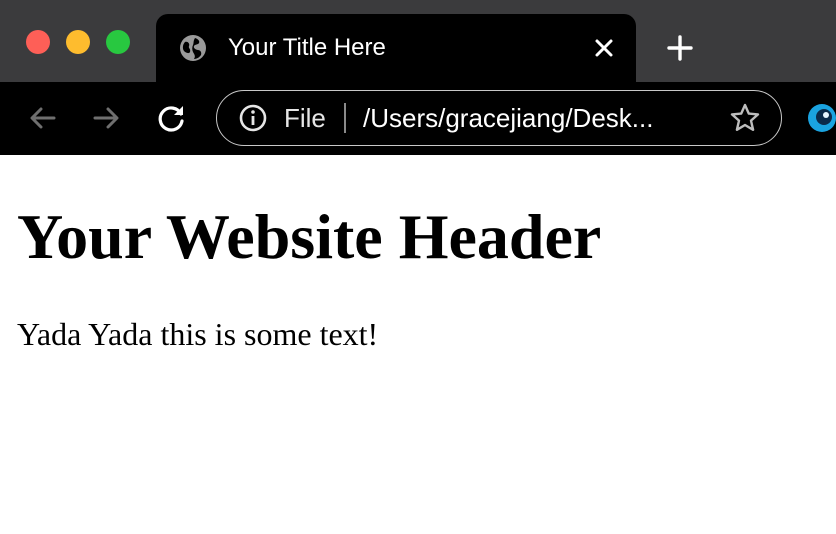  I want to click on extension-icon, so click(821, 118).